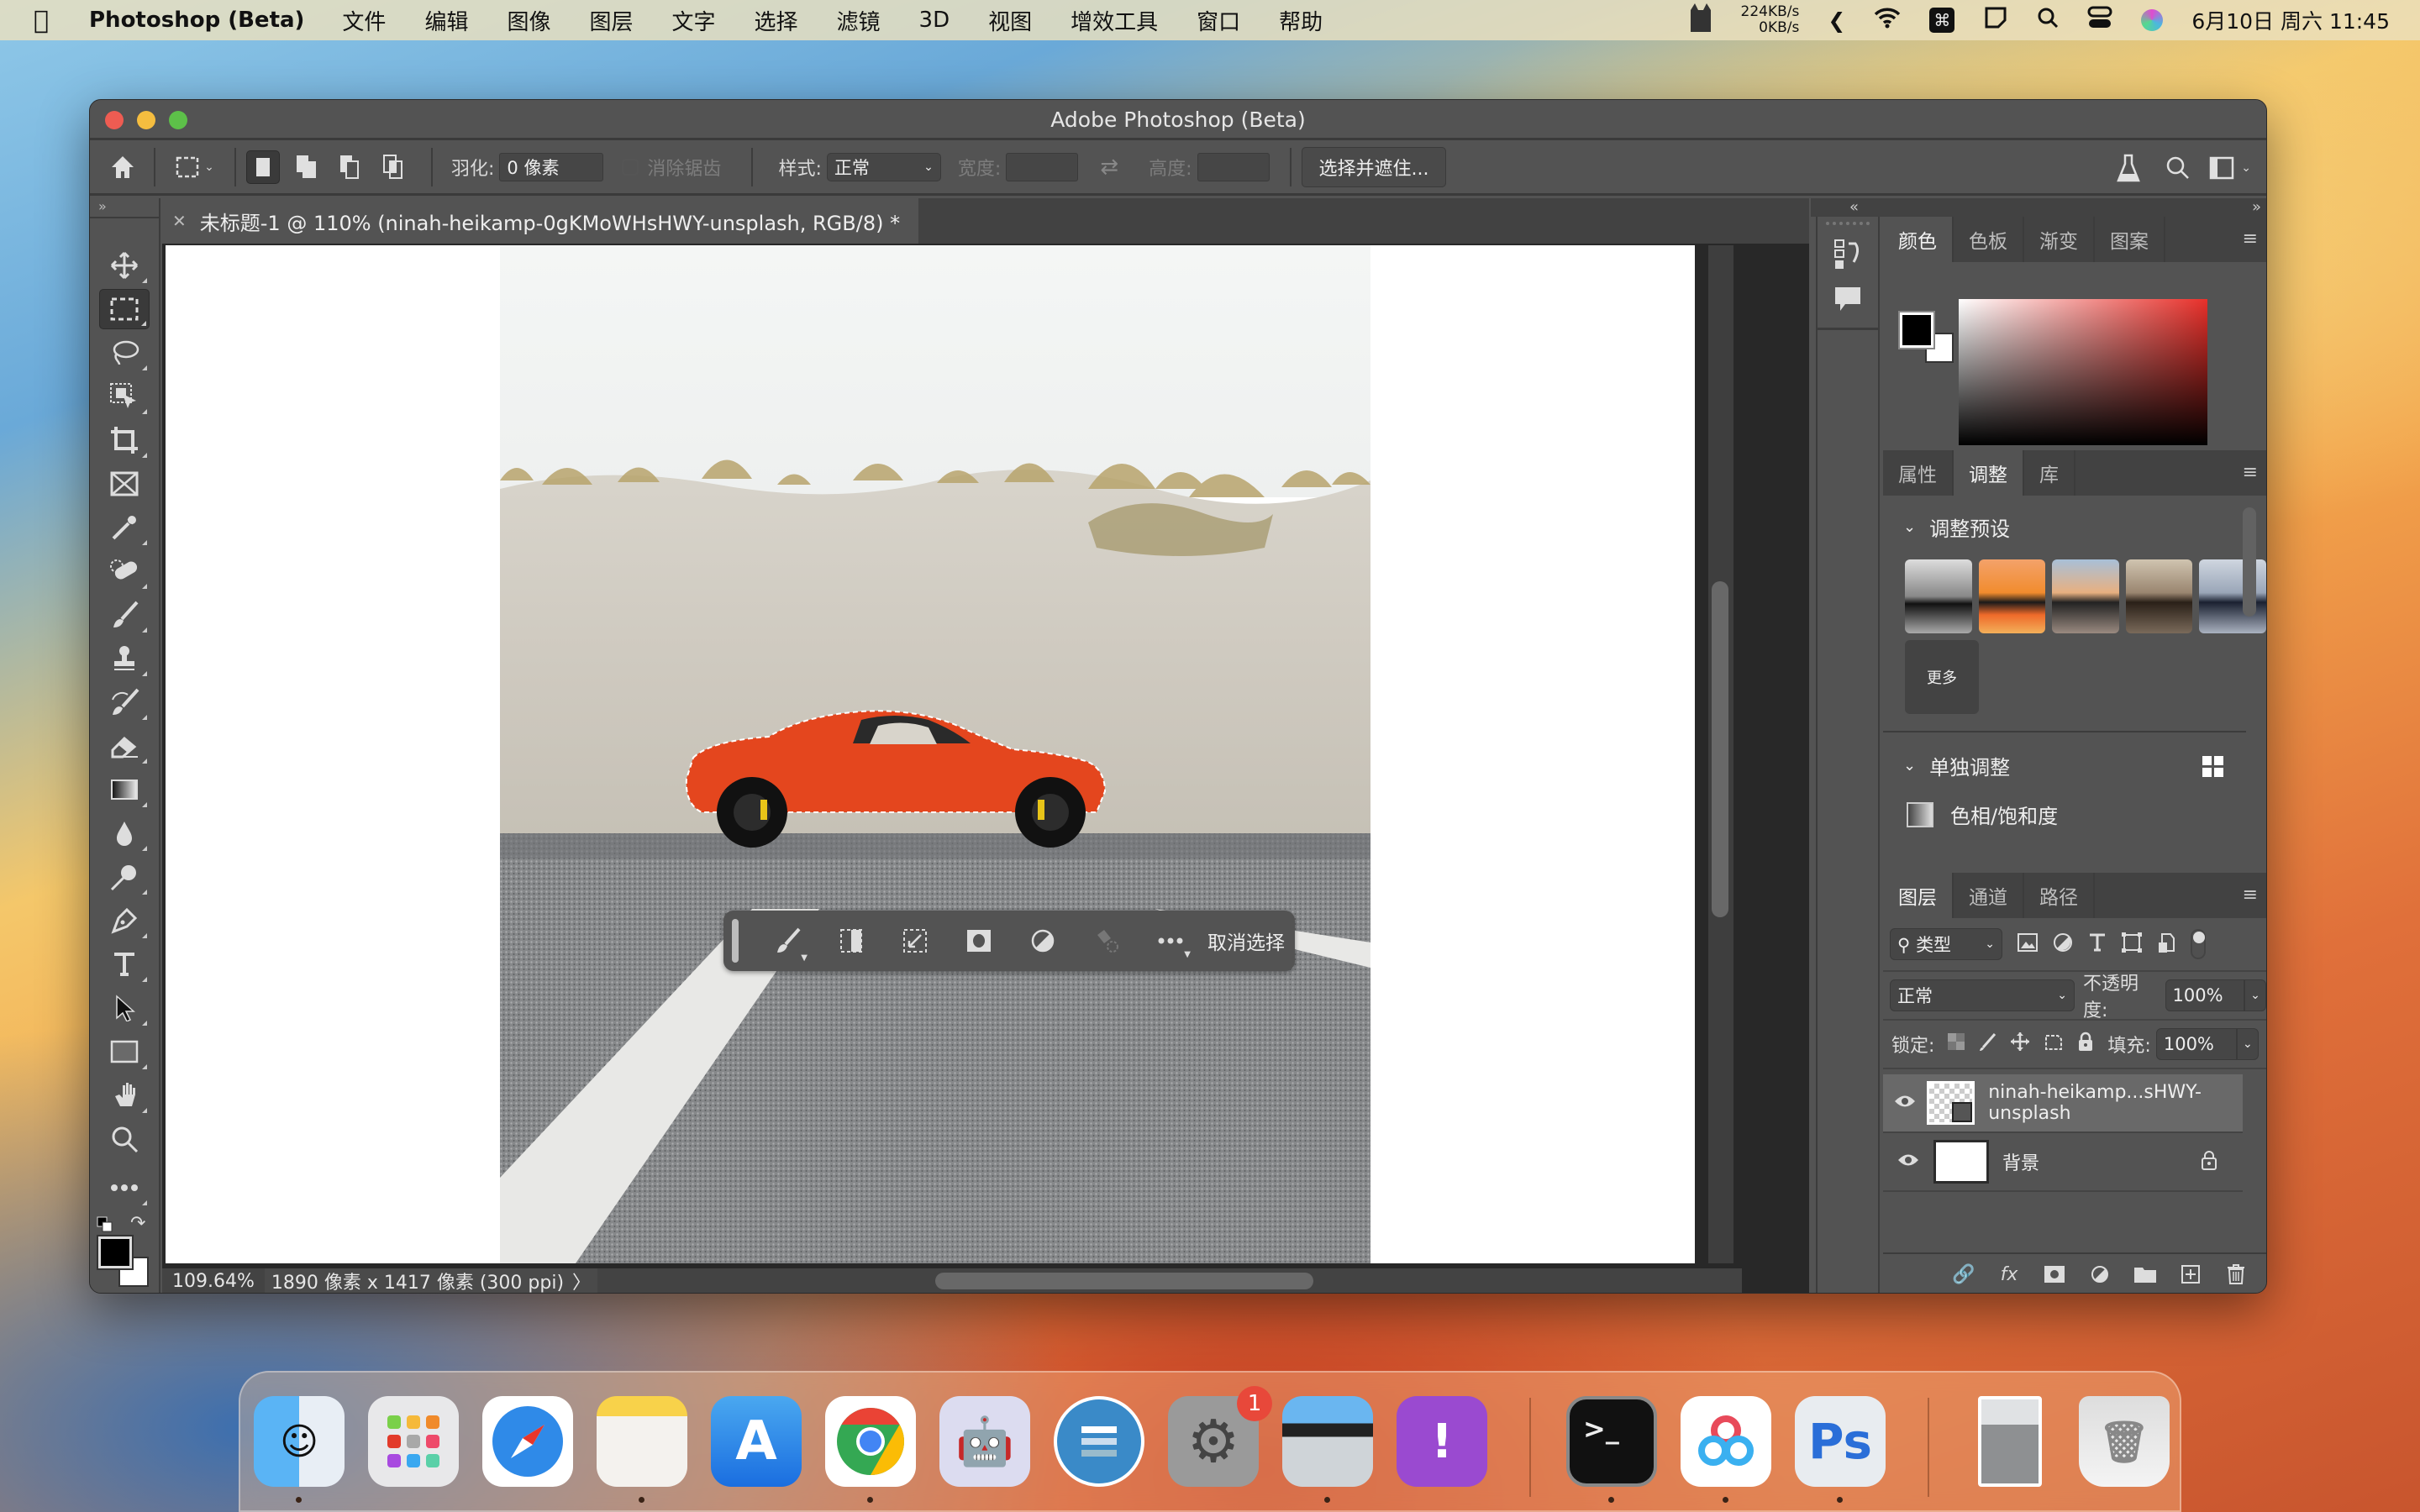 The height and width of the screenshot is (1512, 2420). What do you see at coordinates (1327, 1441) in the screenshot?
I see `dock-printer` at bounding box center [1327, 1441].